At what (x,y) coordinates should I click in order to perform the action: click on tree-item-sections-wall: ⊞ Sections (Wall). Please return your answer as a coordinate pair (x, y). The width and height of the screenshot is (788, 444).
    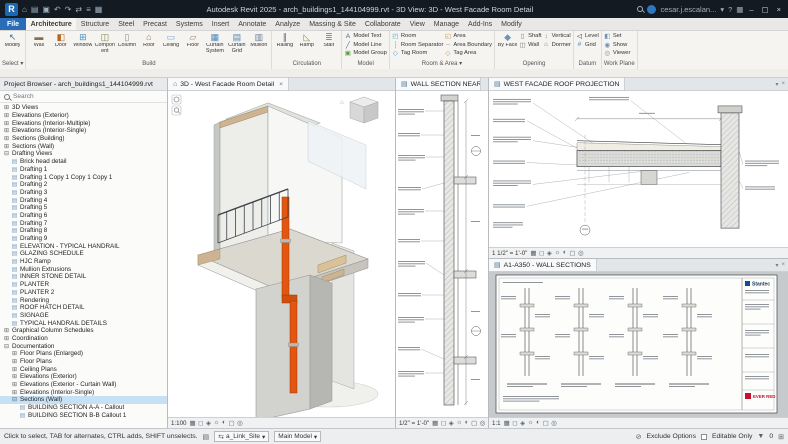
    Looking at the image, I should click on (83, 146).